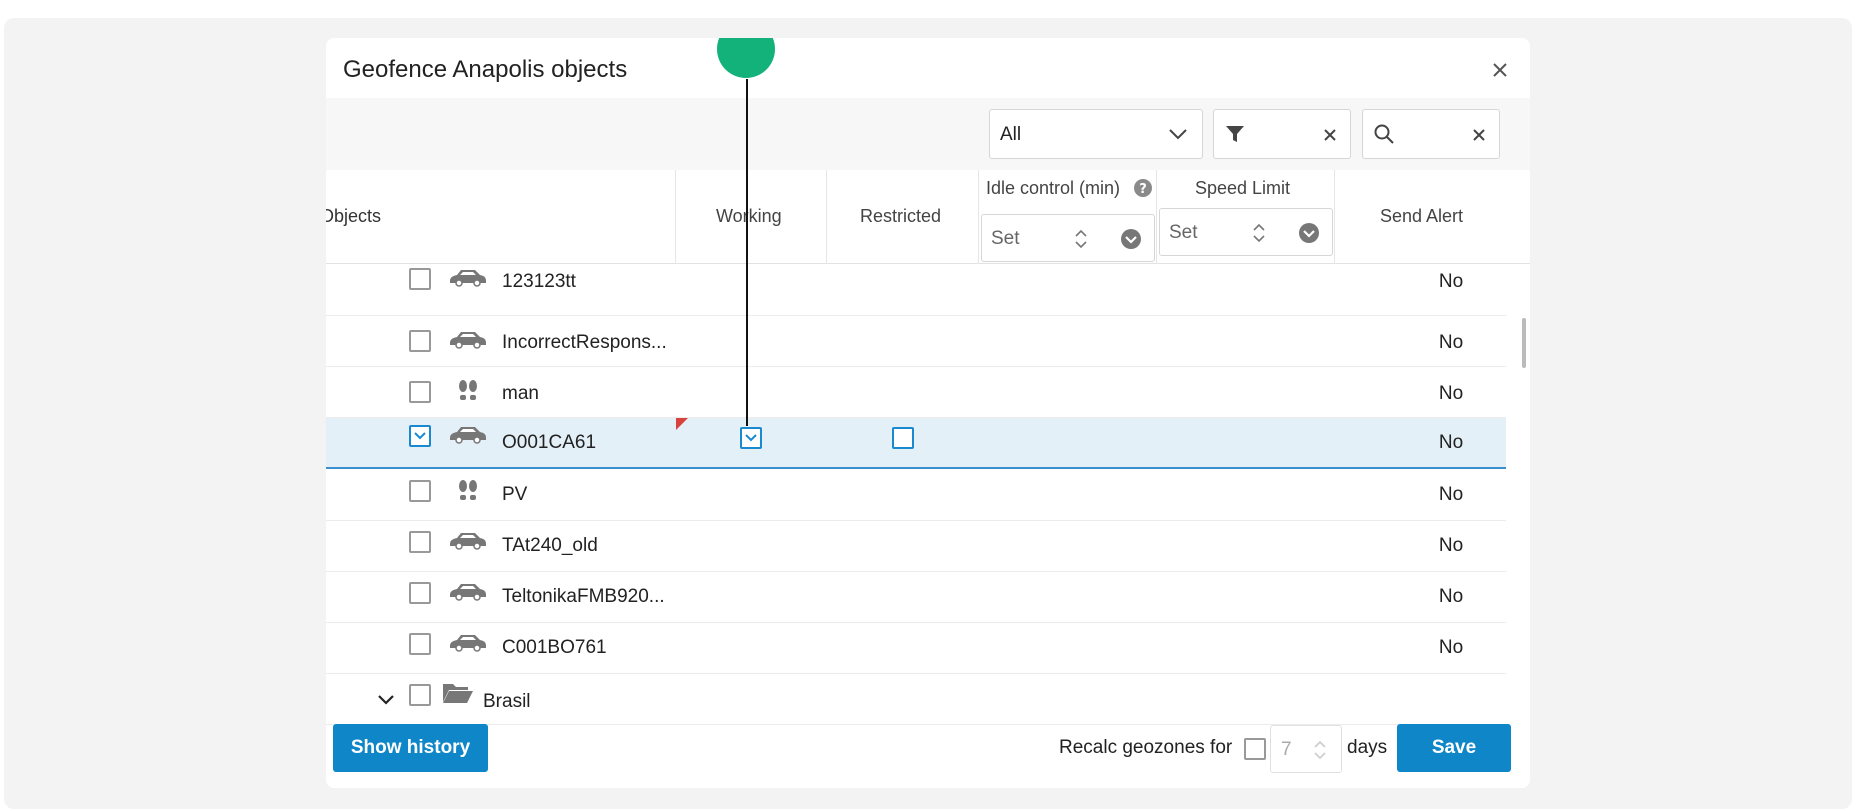 This screenshot has height=811, width=1856. Describe the element at coordinates (747, 252) in the screenshot. I see `click-marker-line` at that location.